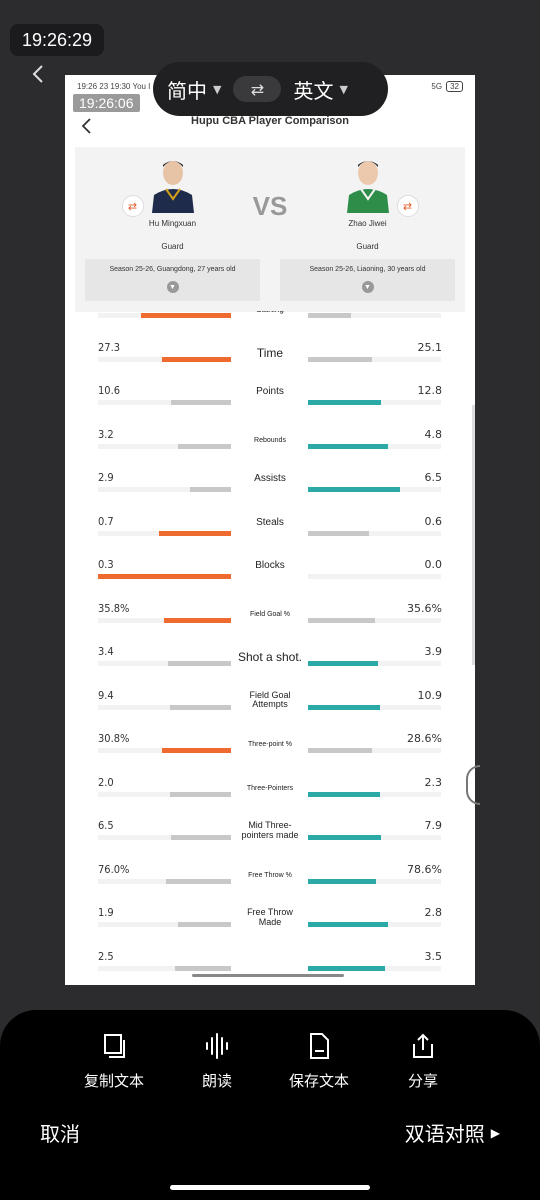  Describe the element at coordinates (270, 326) in the screenshot. I see `stat-row: 178Starting` at that location.